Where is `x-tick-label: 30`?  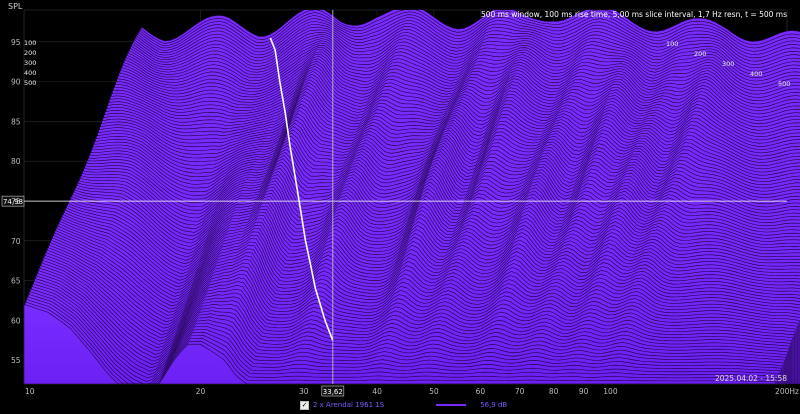
x-tick-label: 30 is located at coordinates (304, 391).